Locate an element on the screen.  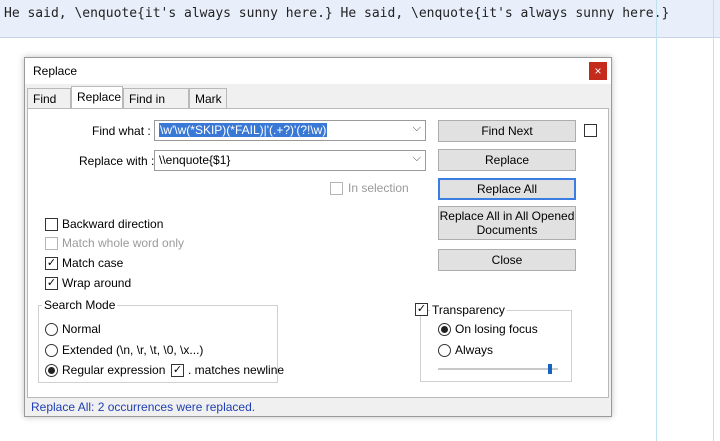
find-what-label: Find what : is located at coordinates (121, 131).